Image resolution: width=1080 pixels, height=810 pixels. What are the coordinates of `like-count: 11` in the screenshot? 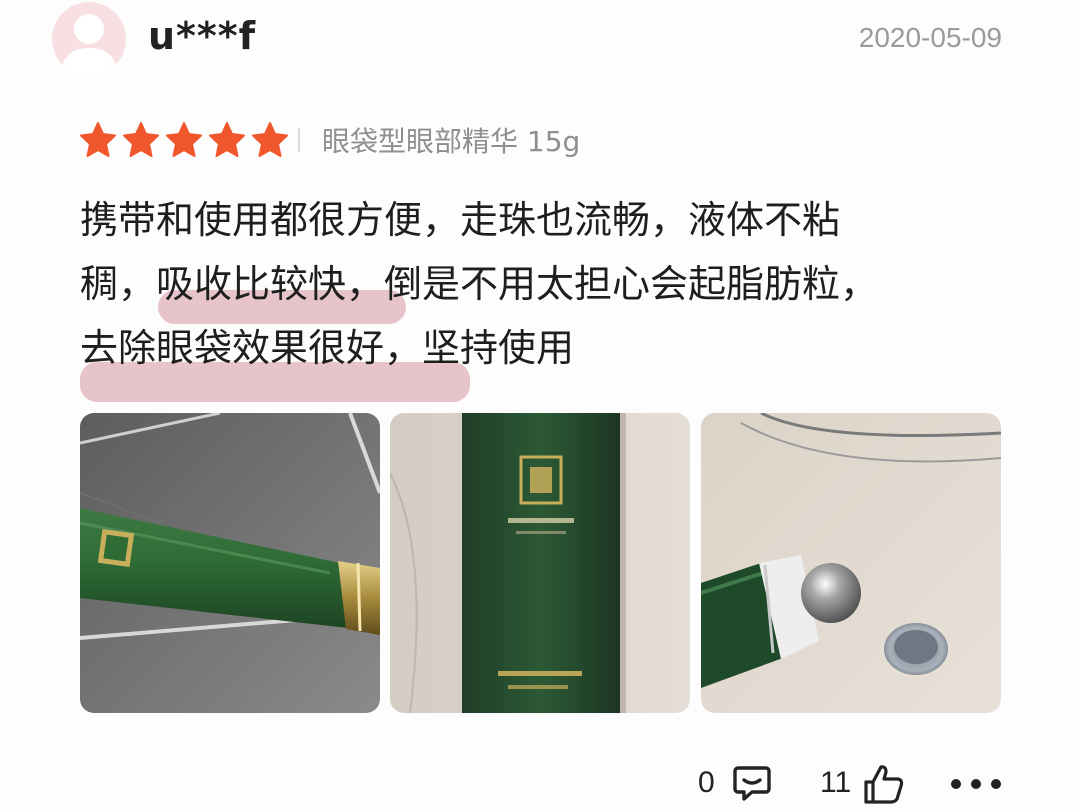 It's located at (836, 782).